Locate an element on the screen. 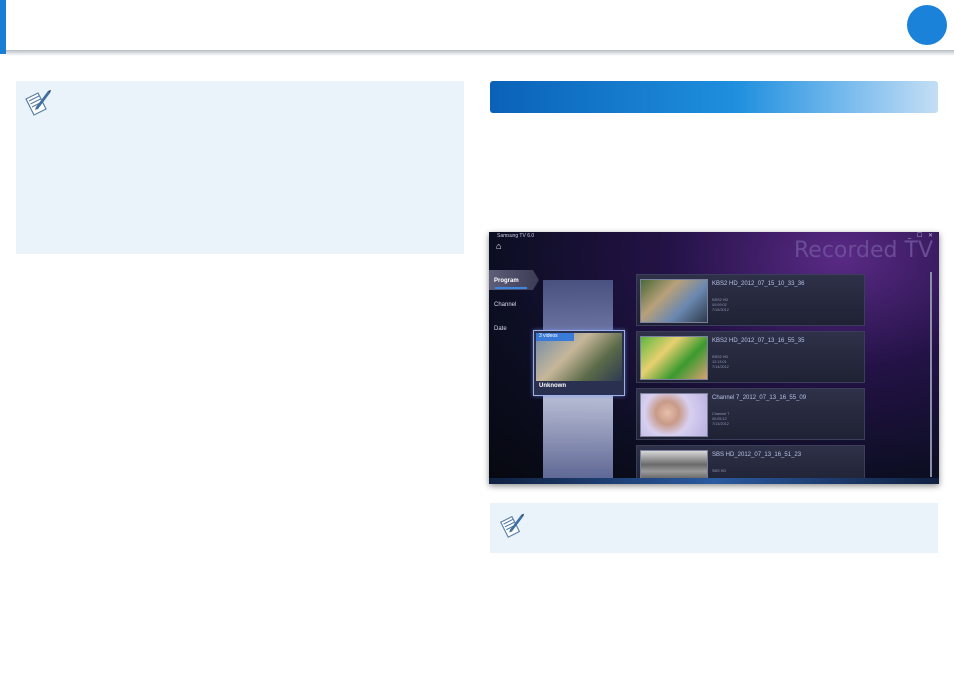 This screenshot has width=954, height=677. recording-name: KBS2 HD_2012_07_15_10_33_36 is located at coordinates (758, 284).